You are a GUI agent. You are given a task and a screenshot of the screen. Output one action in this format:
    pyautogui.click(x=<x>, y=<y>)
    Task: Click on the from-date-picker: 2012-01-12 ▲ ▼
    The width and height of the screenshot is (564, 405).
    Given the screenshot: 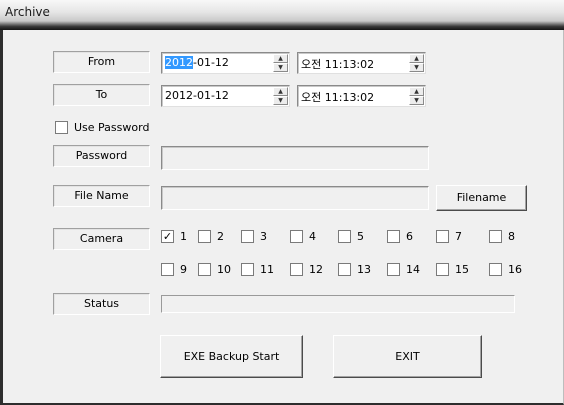 What is the action you would take?
    pyautogui.click(x=225, y=63)
    